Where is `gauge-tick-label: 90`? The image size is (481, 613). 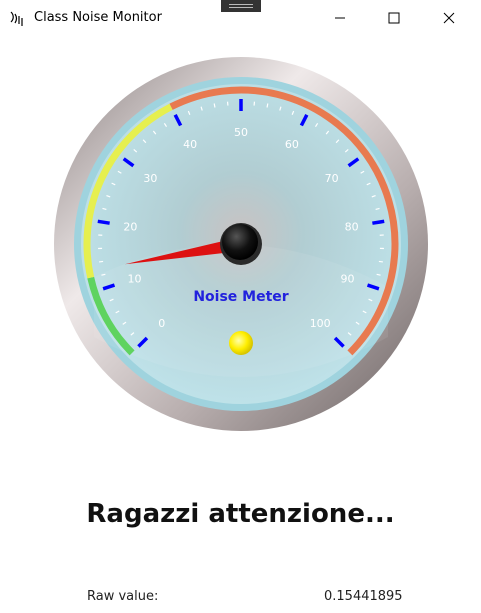 gauge-tick-label: 90 is located at coordinates (348, 279).